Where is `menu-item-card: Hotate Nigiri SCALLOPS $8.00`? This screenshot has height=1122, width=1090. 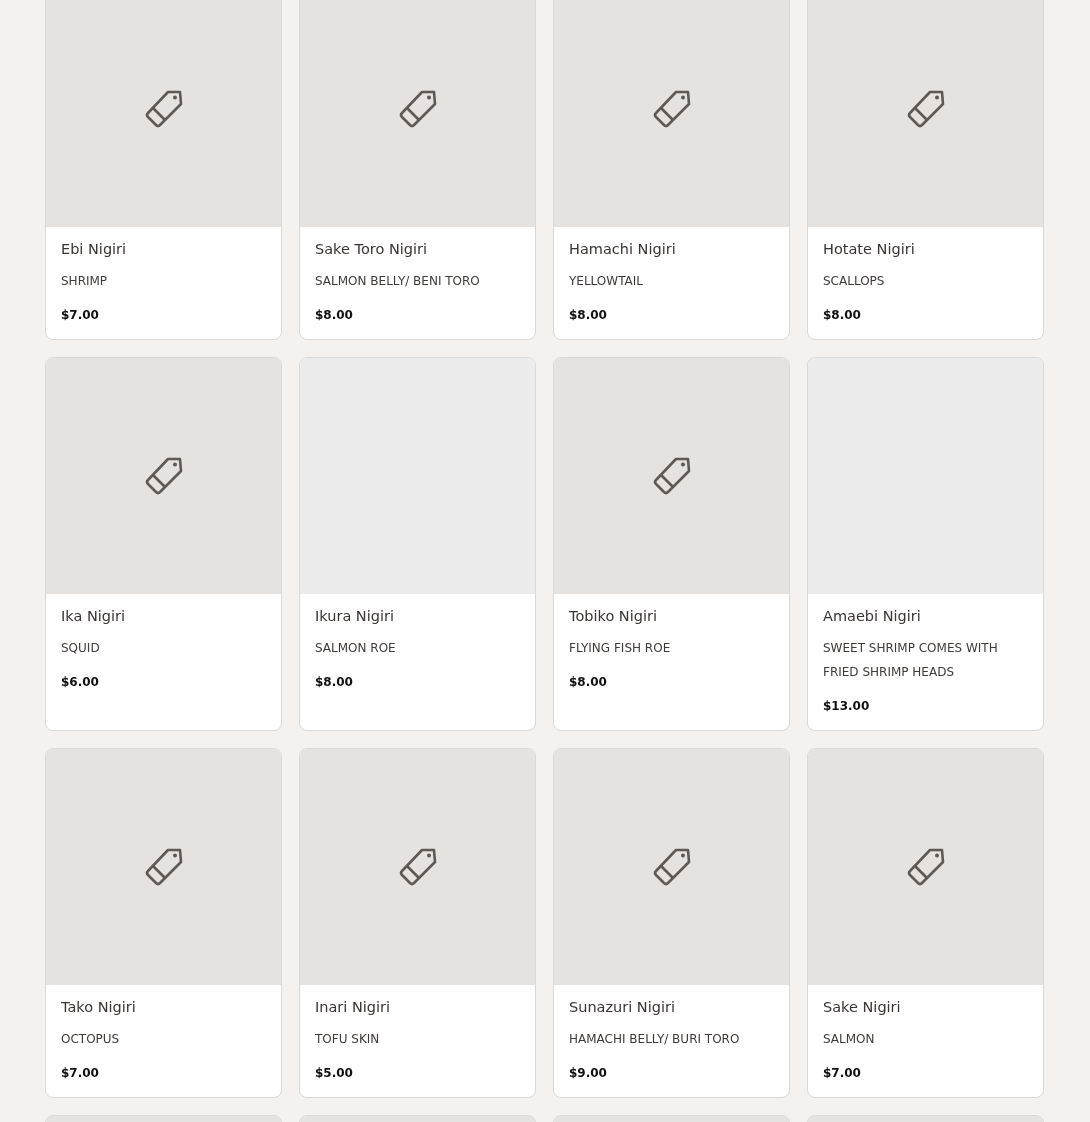
menu-item-card: Hotate Nigiri SCALLOPS $8.00 is located at coordinates (925, 170).